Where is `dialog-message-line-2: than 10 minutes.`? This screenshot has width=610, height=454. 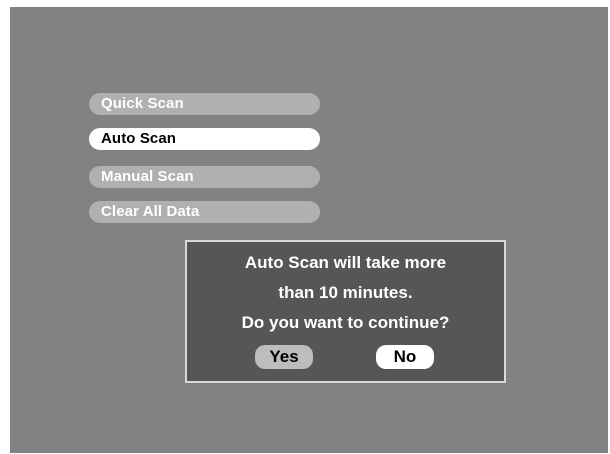 dialog-message-line-2: than 10 minutes. is located at coordinates (345, 292).